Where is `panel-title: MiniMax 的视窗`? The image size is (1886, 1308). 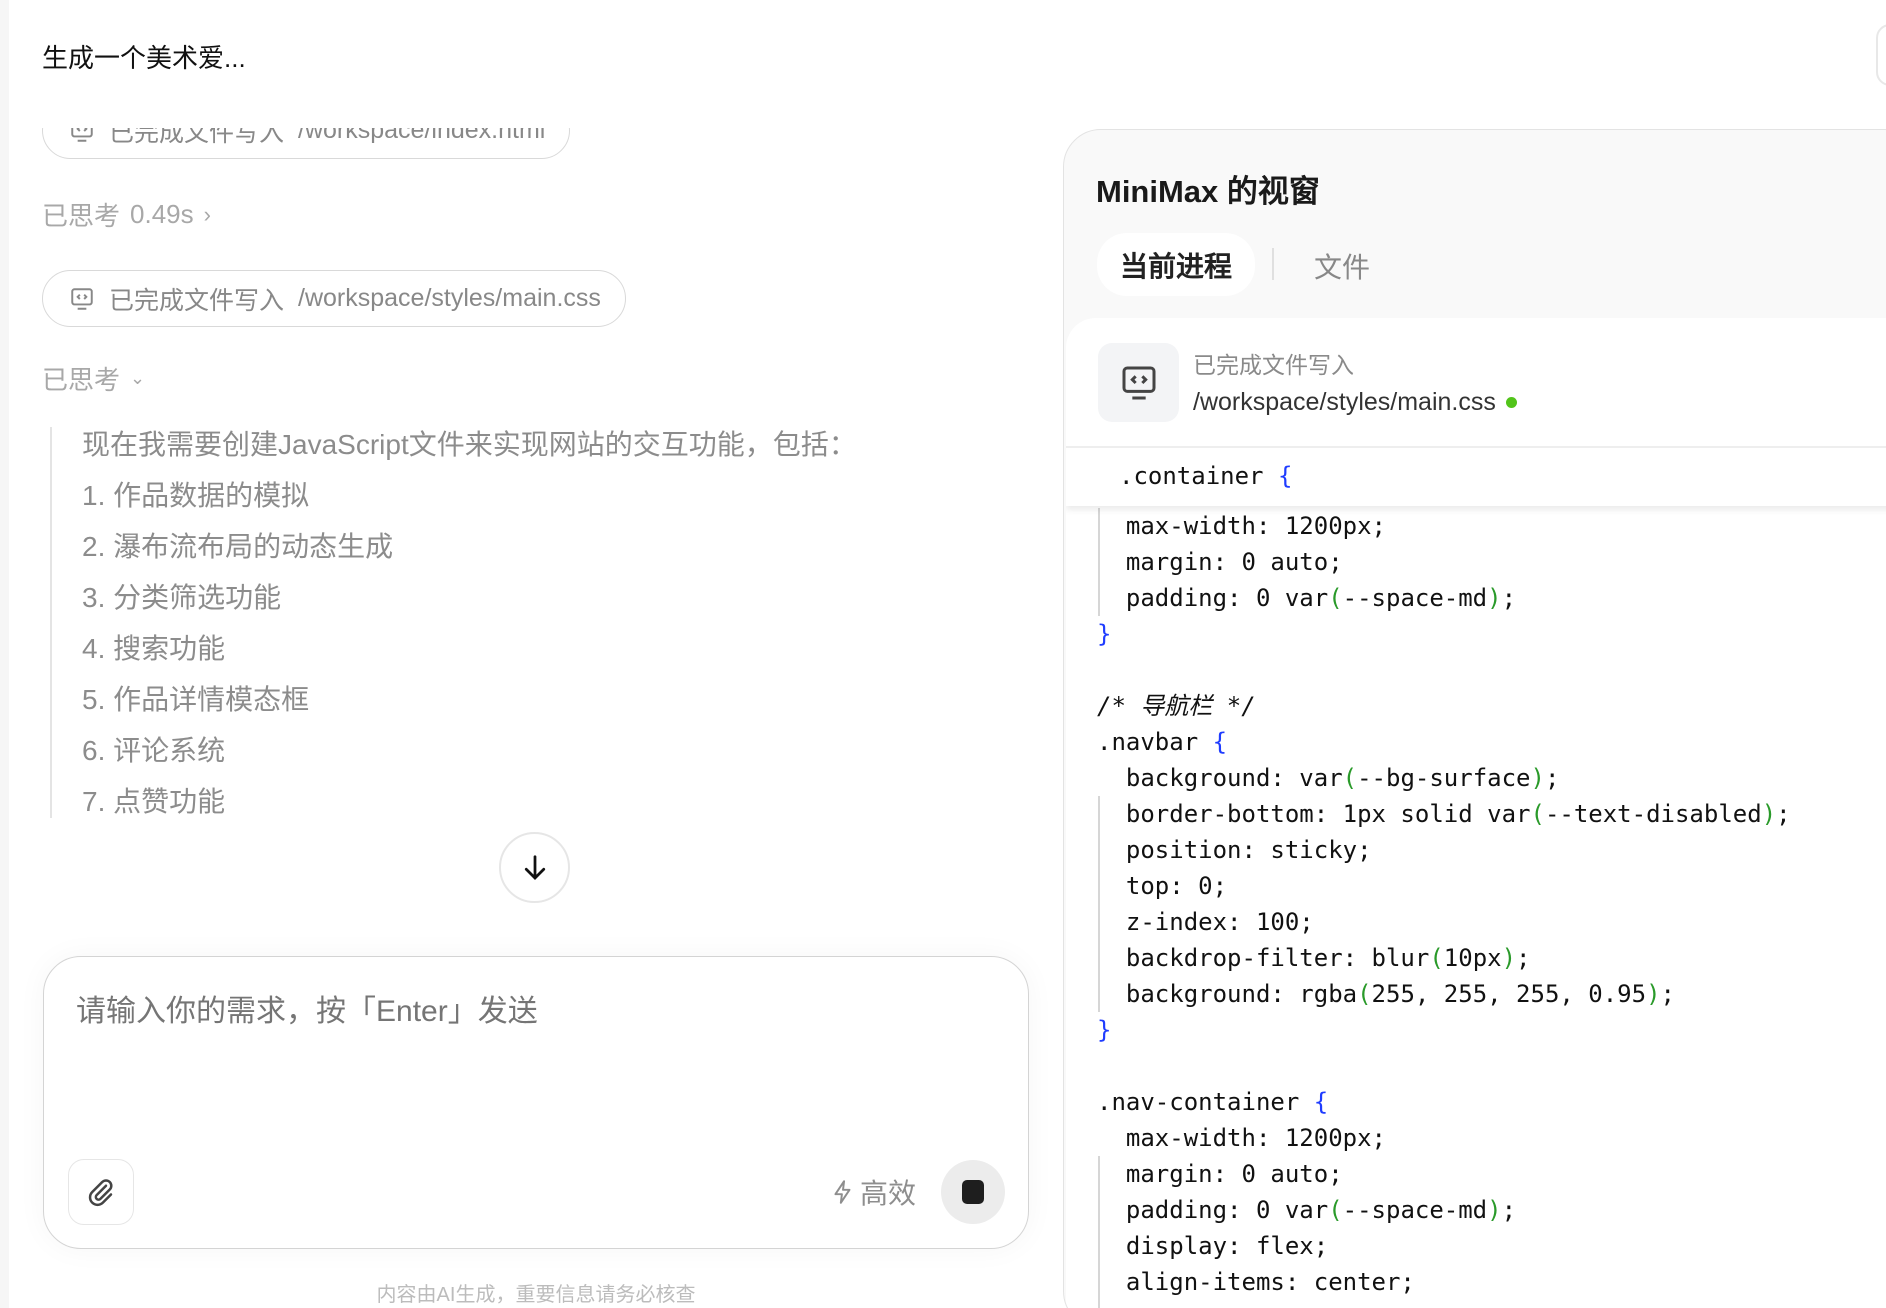 panel-title: MiniMax 的视窗 is located at coordinates (1208, 191).